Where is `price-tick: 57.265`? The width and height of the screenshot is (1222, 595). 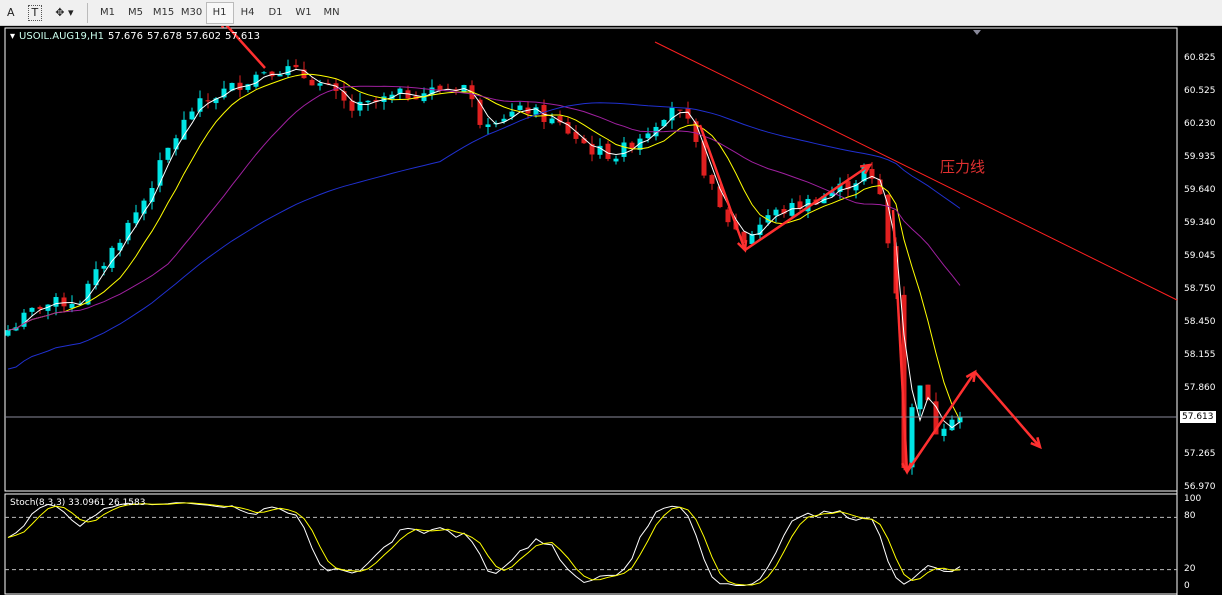 price-tick: 57.265 is located at coordinates (1200, 454).